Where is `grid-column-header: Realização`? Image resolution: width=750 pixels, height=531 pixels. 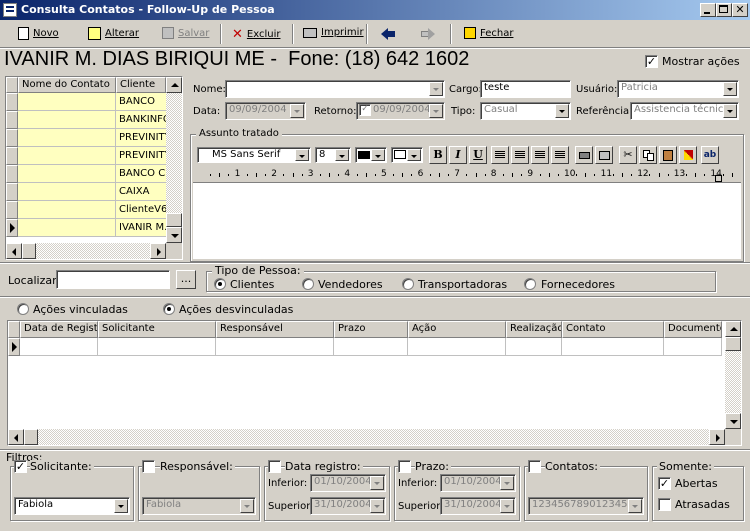 grid-column-header: Realização is located at coordinates (534, 329).